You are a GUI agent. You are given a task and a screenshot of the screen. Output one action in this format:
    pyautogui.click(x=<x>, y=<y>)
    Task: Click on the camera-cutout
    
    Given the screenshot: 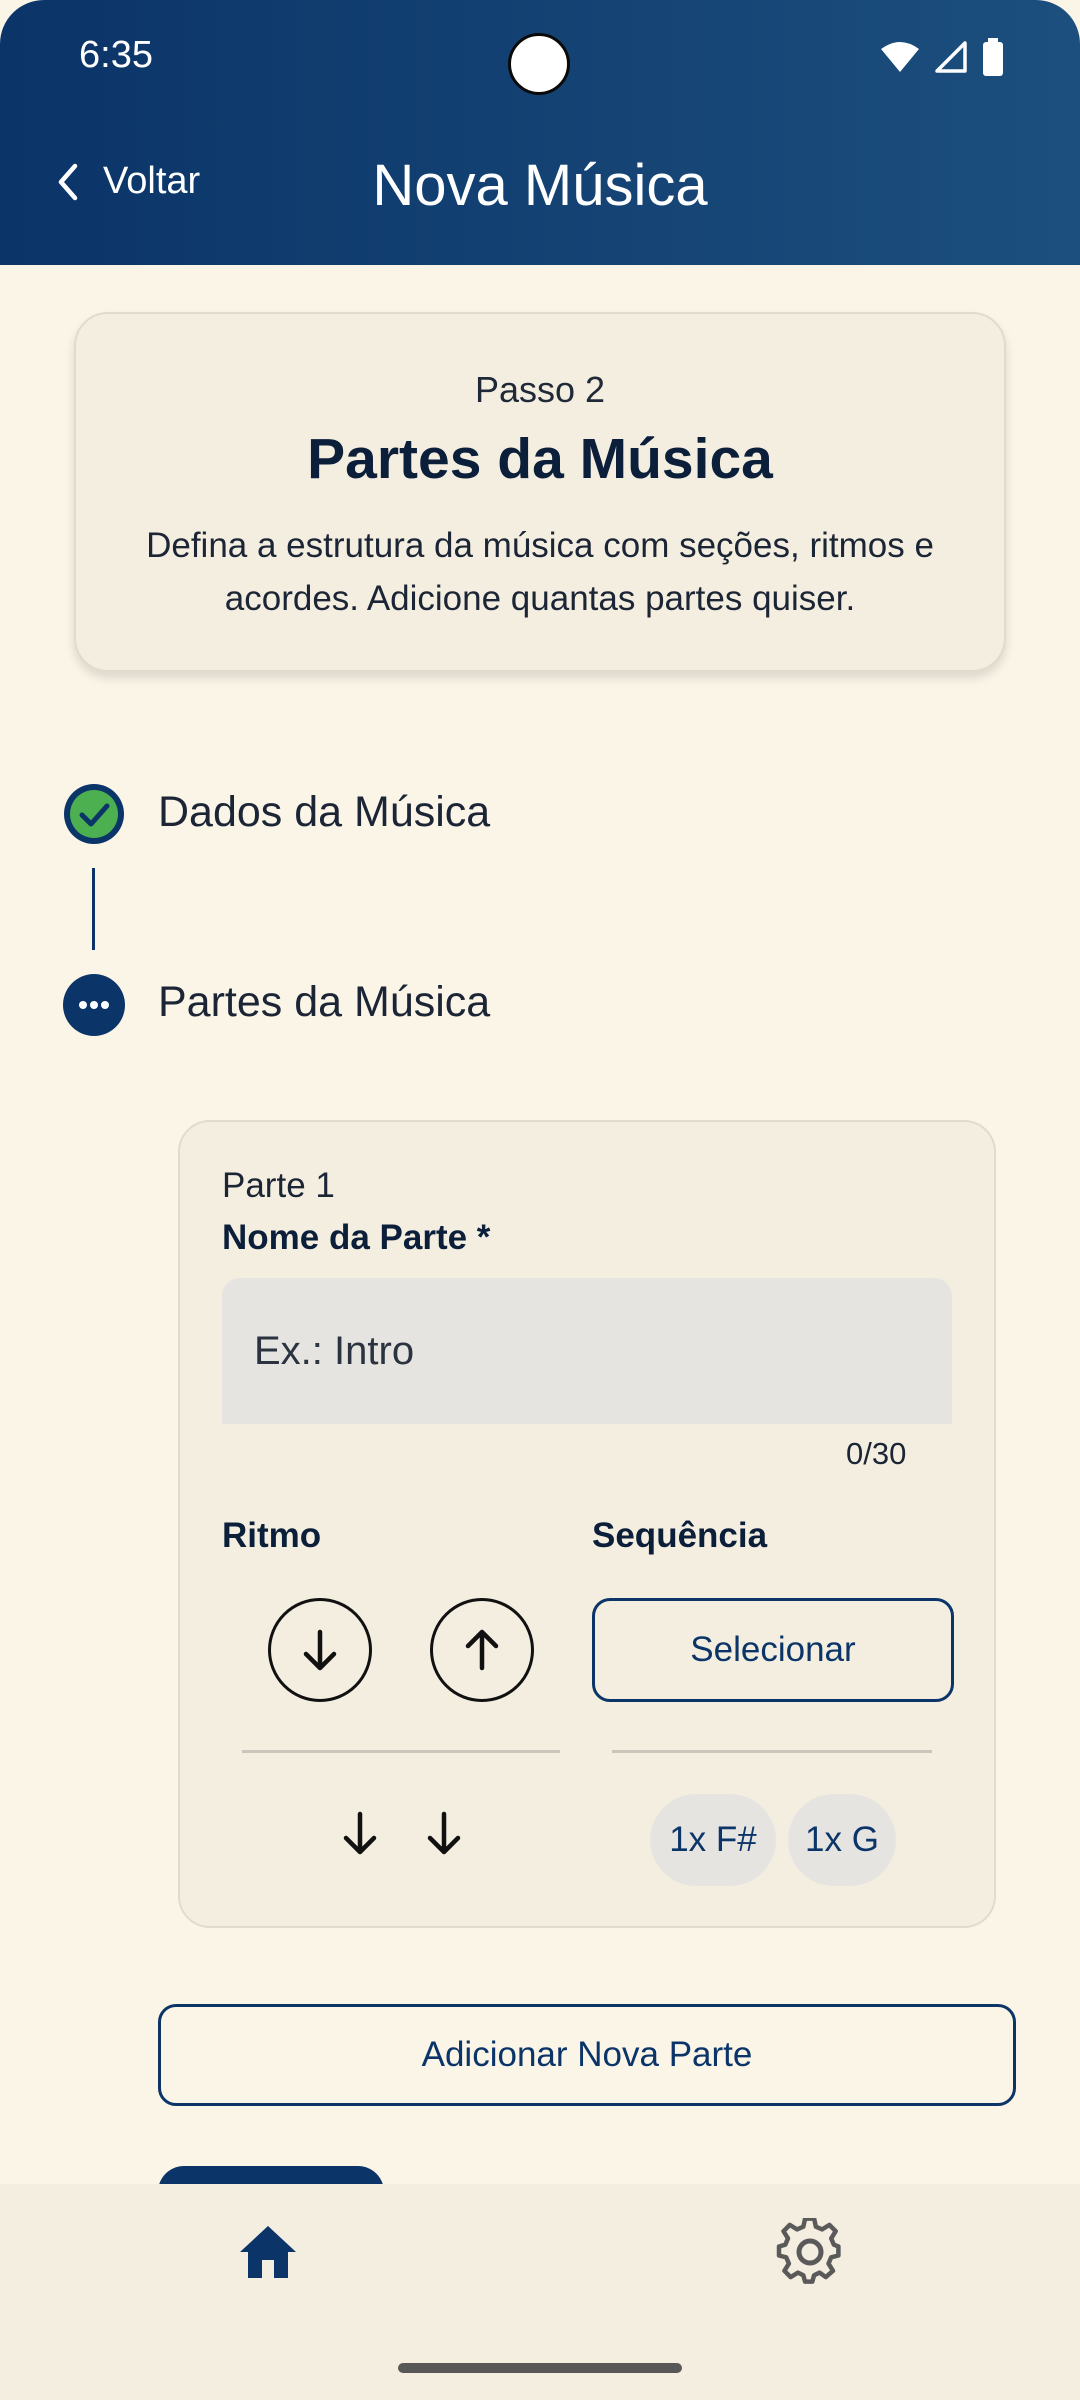 What is the action you would take?
    pyautogui.click(x=539, y=64)
    